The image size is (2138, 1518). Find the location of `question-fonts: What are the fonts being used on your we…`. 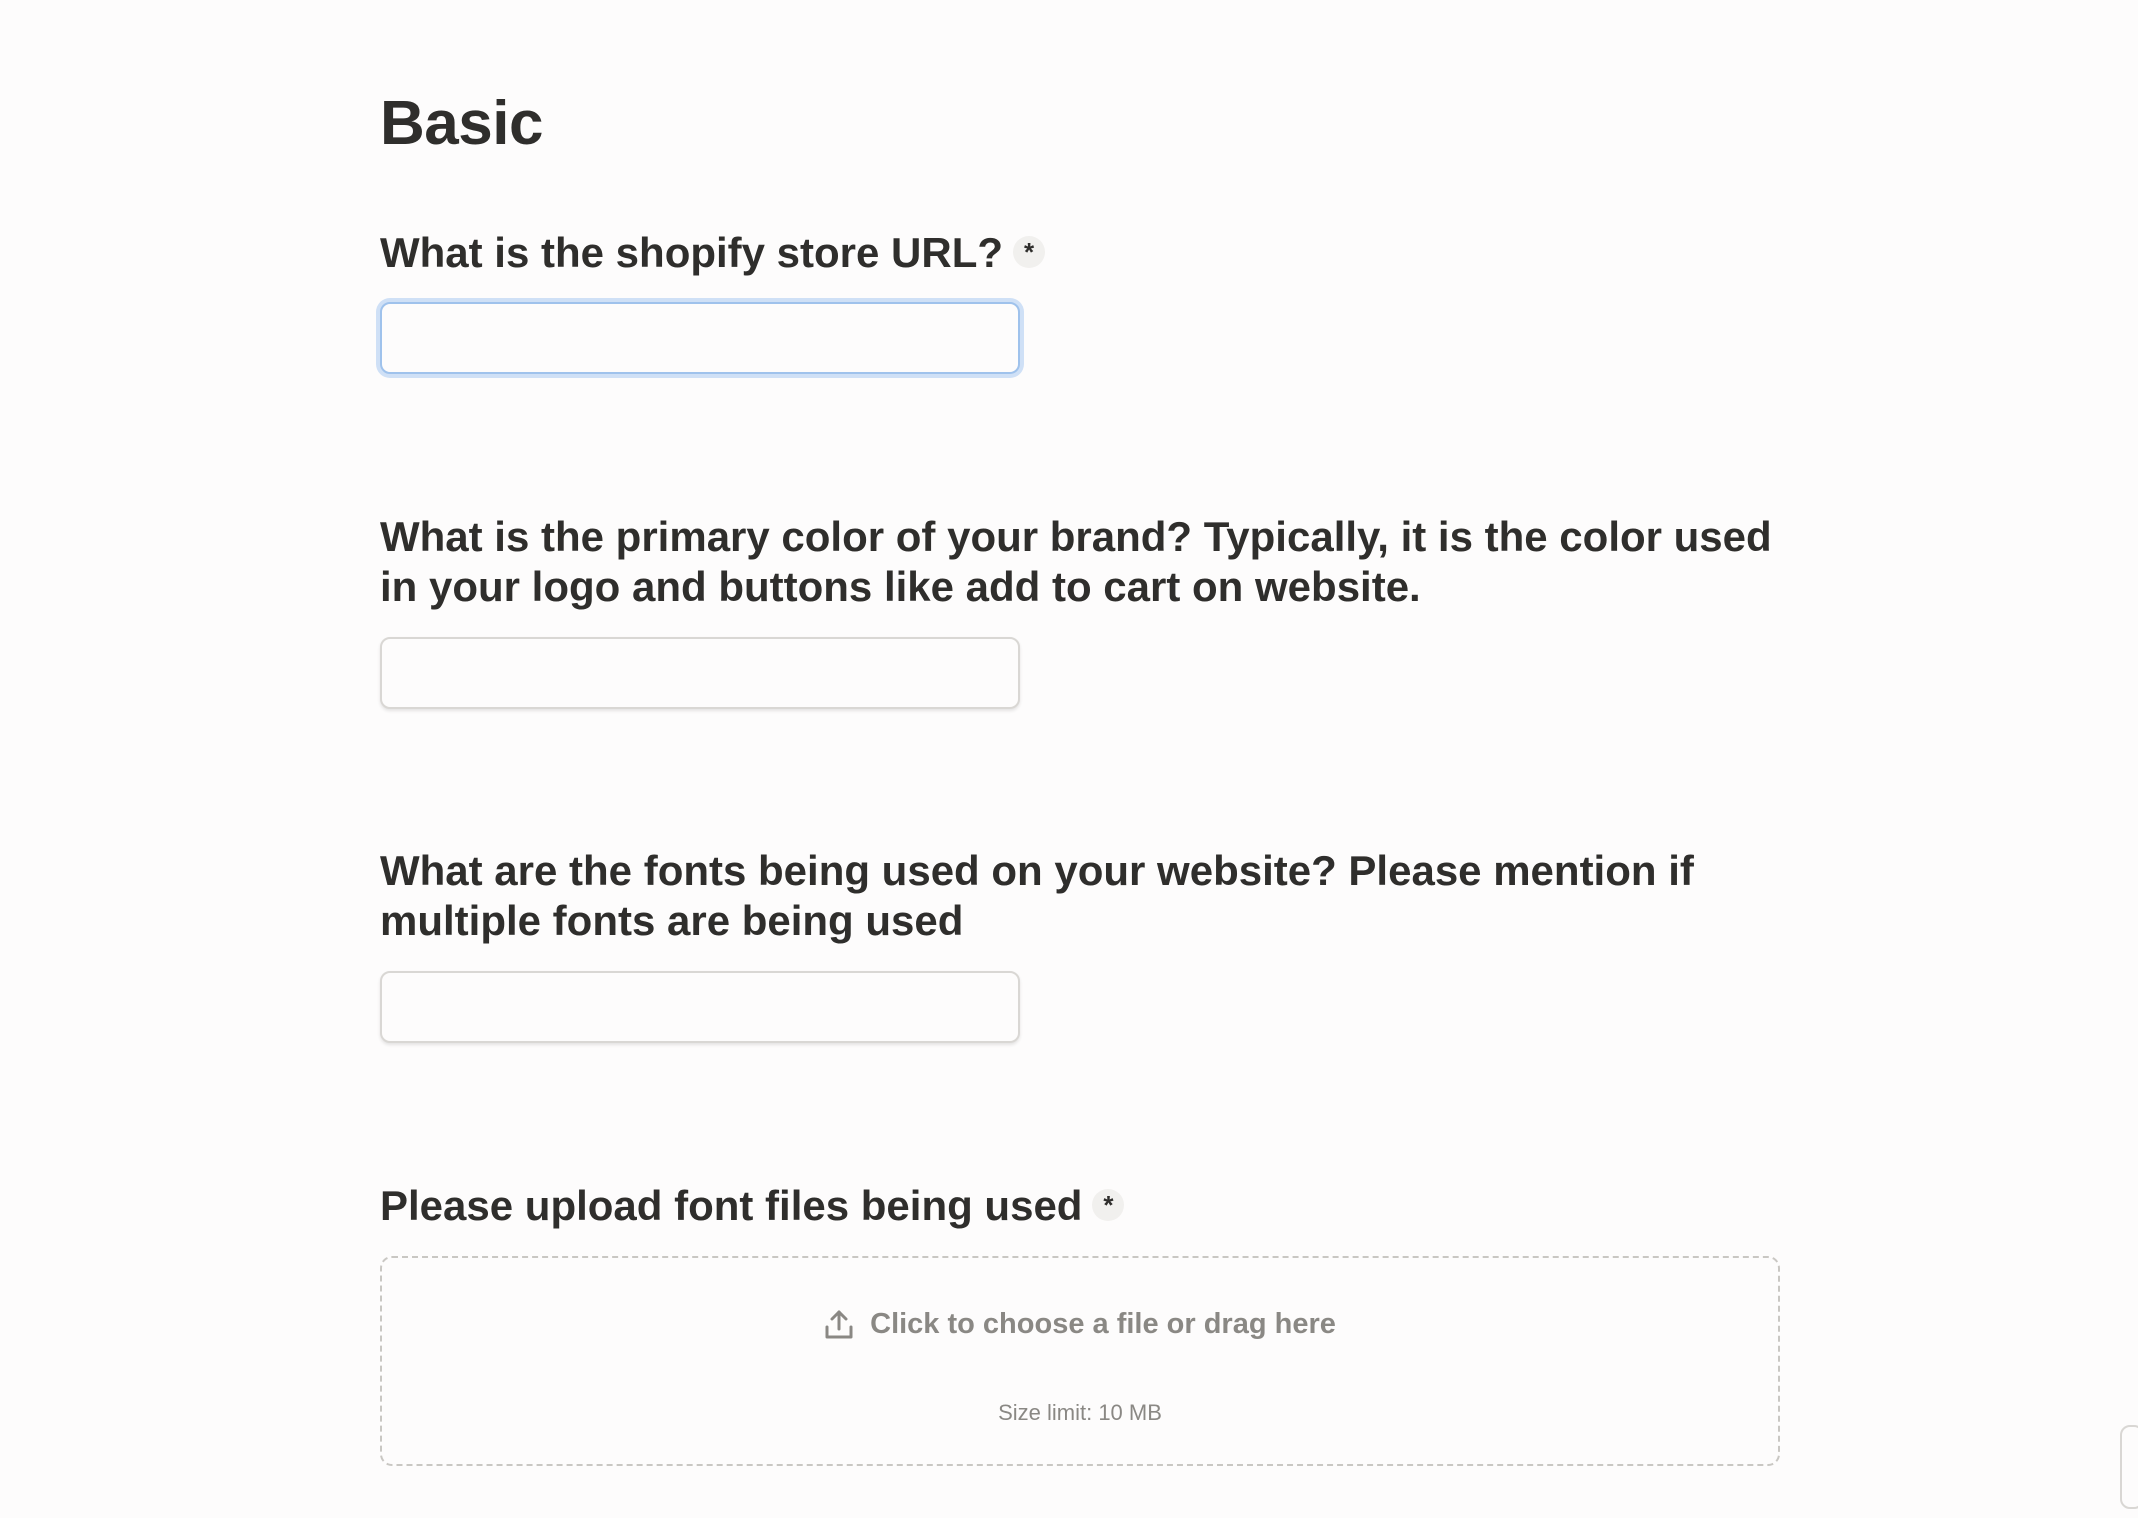

question-fonts: What are the fonts being used on your we… is located at coordinates (1080, 896).